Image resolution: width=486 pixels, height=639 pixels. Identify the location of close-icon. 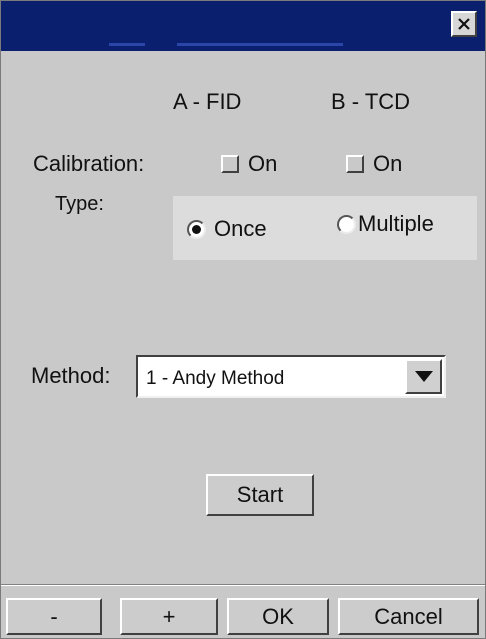
(464, 24).